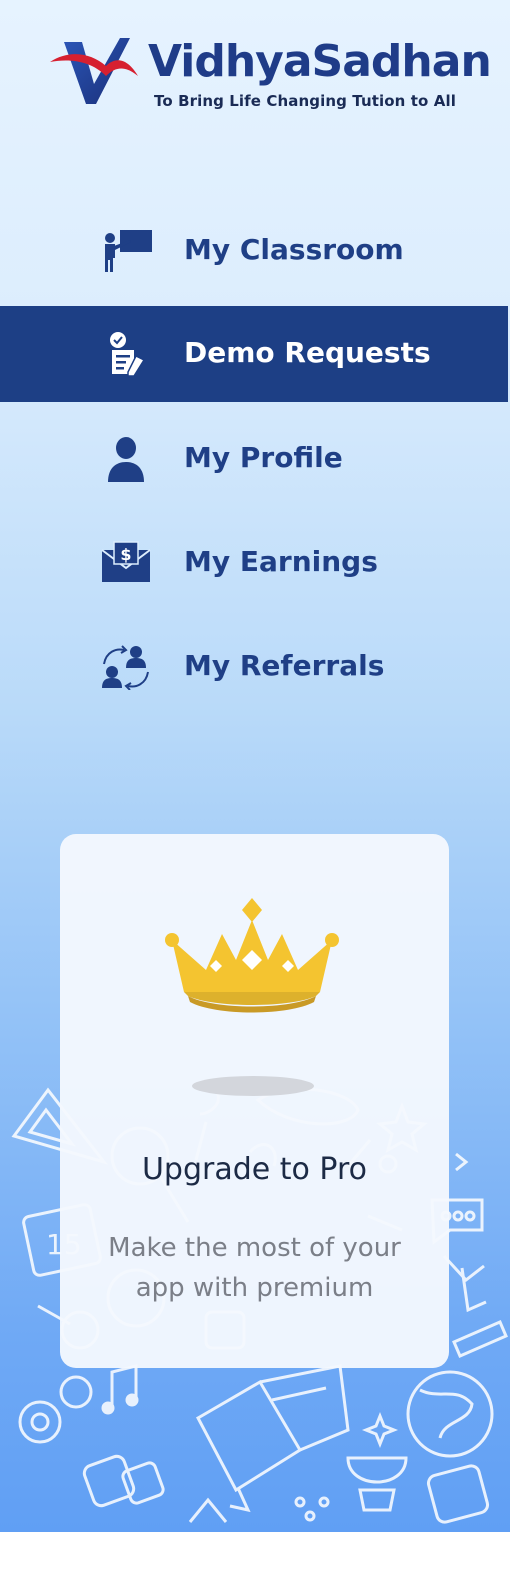 This screenshot has width=510, height=1572. I want to click on crown-shadow, so click(253, 1086).